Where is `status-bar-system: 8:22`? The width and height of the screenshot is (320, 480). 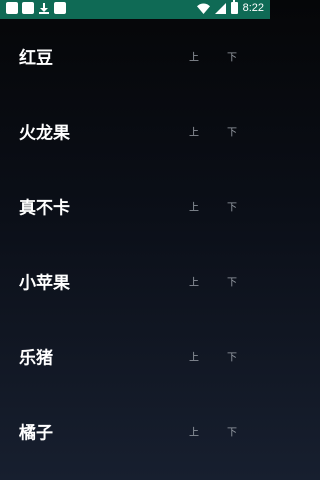
status-bar-system: 8:22 is located at coordinates (230, 7).